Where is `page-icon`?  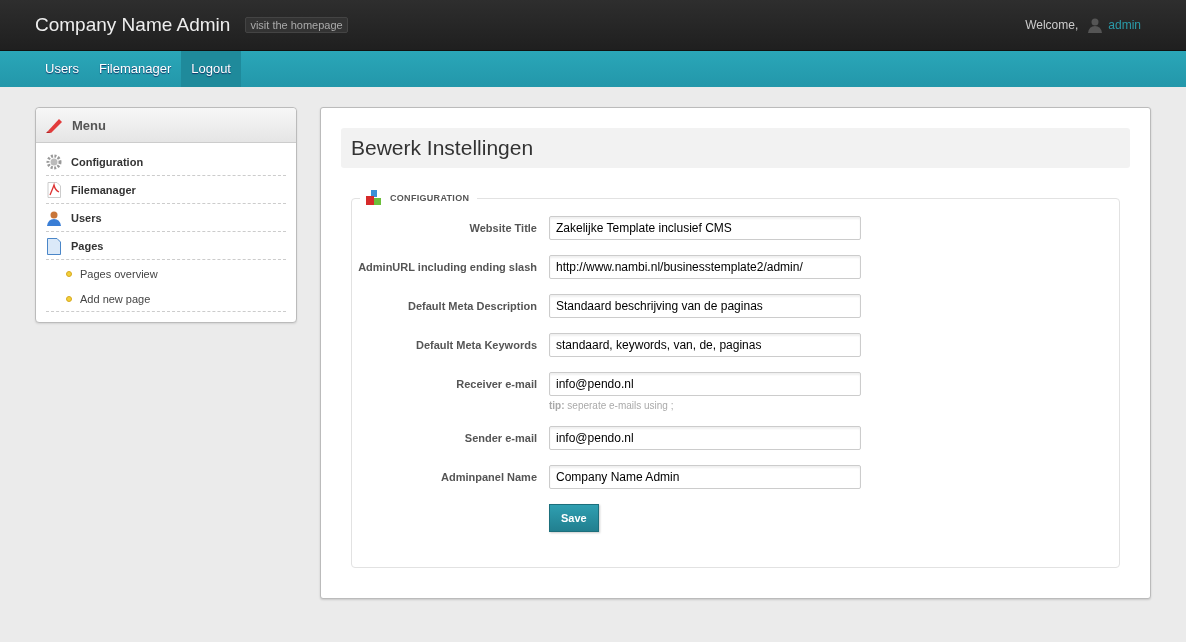
page-icon is located at coordinates (54, 246).